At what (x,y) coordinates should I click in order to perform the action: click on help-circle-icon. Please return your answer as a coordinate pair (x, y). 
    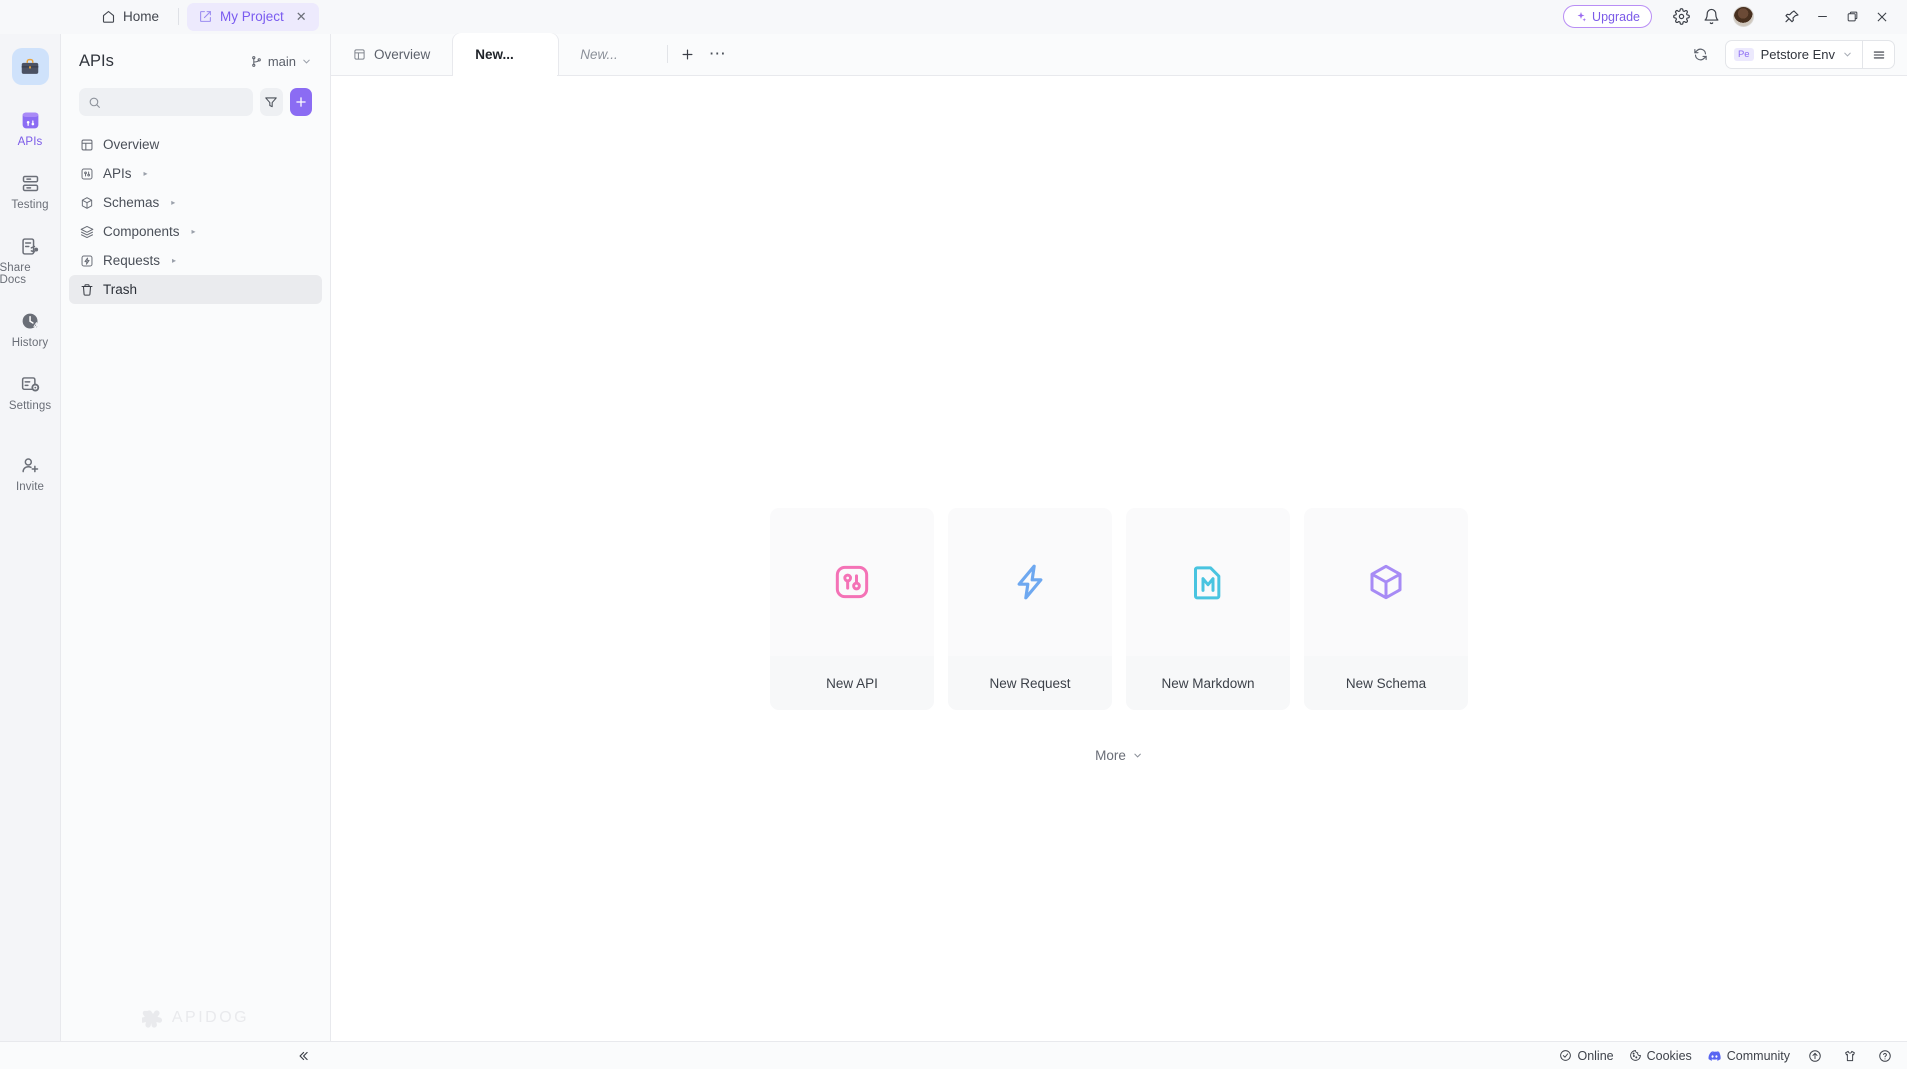
    Looking at the image, I should click on (1885, 1056).